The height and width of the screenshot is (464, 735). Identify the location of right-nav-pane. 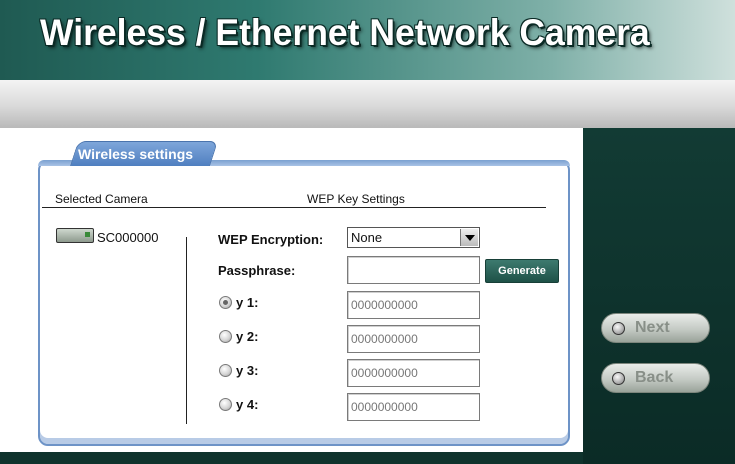
(659, 296).